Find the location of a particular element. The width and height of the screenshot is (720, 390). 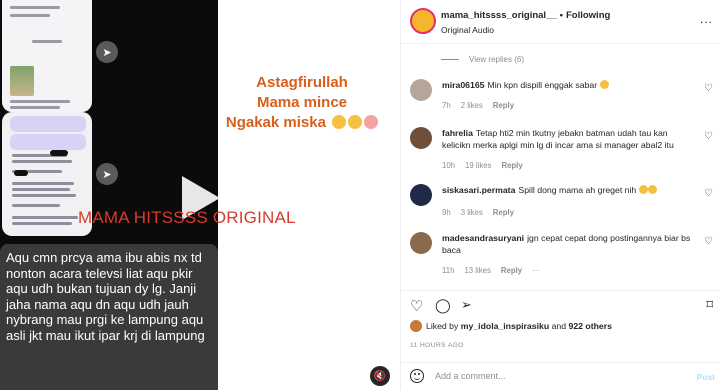

comment-username: madesandrasuryani is located at coordinates (483, 238).